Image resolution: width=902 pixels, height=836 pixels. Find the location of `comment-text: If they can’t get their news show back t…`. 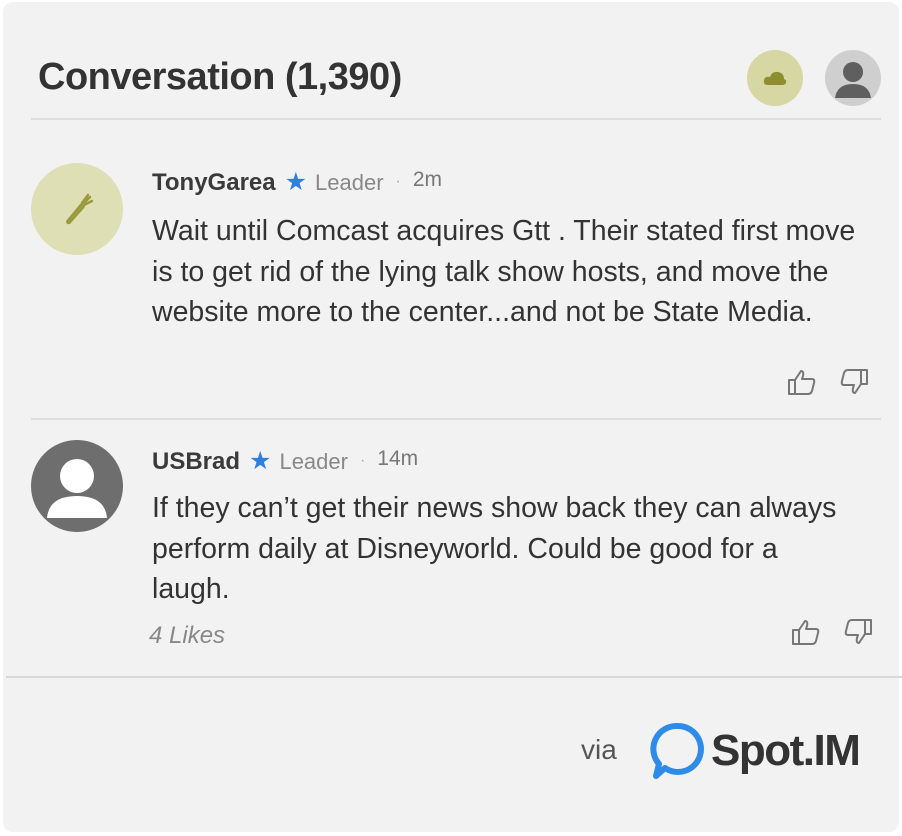

comment-text: If they can’t get their news show back t… is located at coordinates (494, 548).